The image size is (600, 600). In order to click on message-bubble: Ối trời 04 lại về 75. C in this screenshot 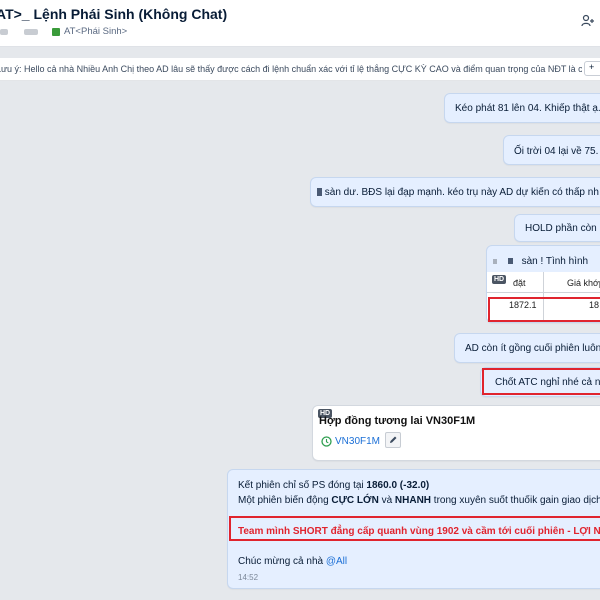, I will do `click(551, 150)`.